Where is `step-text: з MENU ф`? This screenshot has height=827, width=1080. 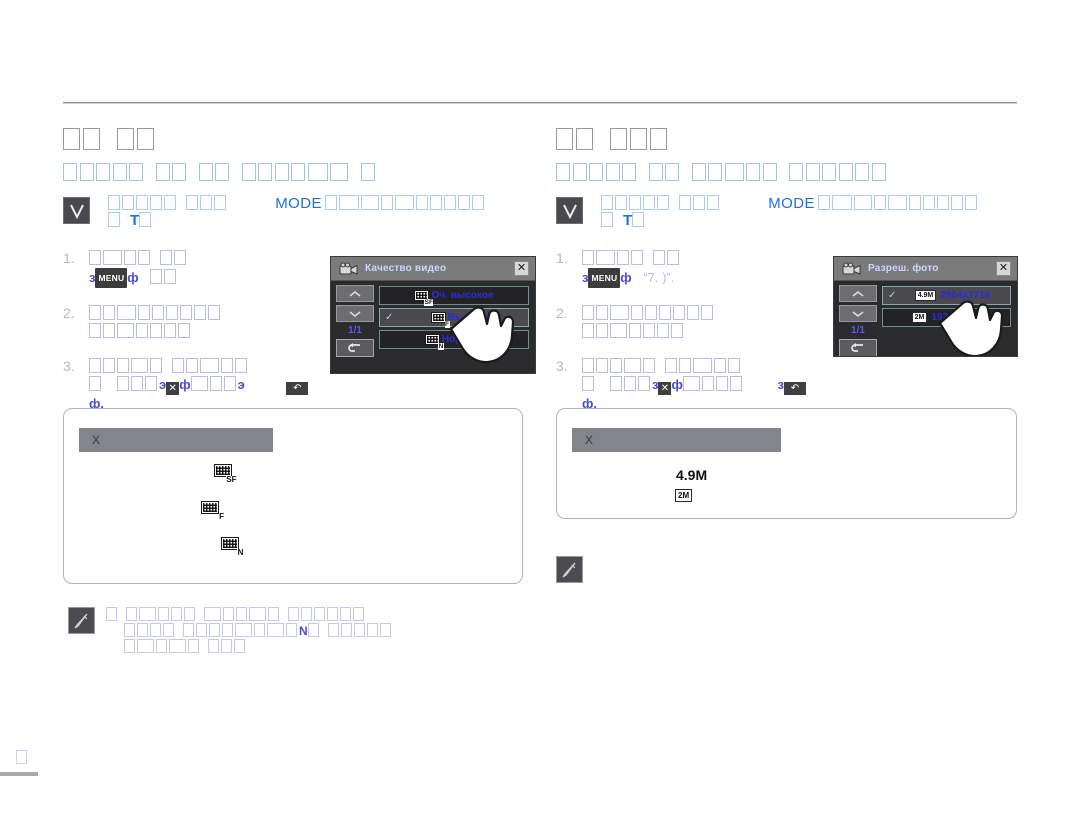
step-text: з MENU ф is located at coordinates (206, 269).